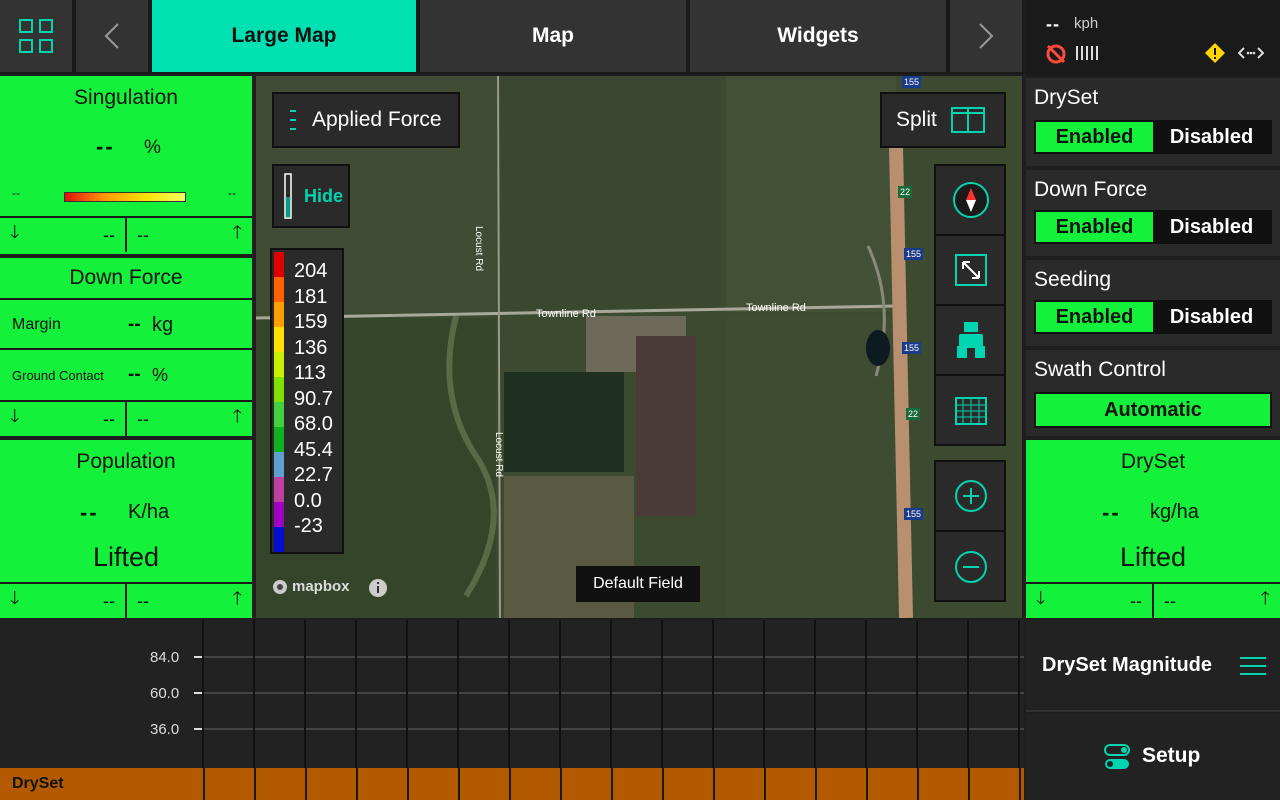  Describe the element at coordinates (285, 36) in the screenshot. I see `tab-large-map: Large Map` at that location.